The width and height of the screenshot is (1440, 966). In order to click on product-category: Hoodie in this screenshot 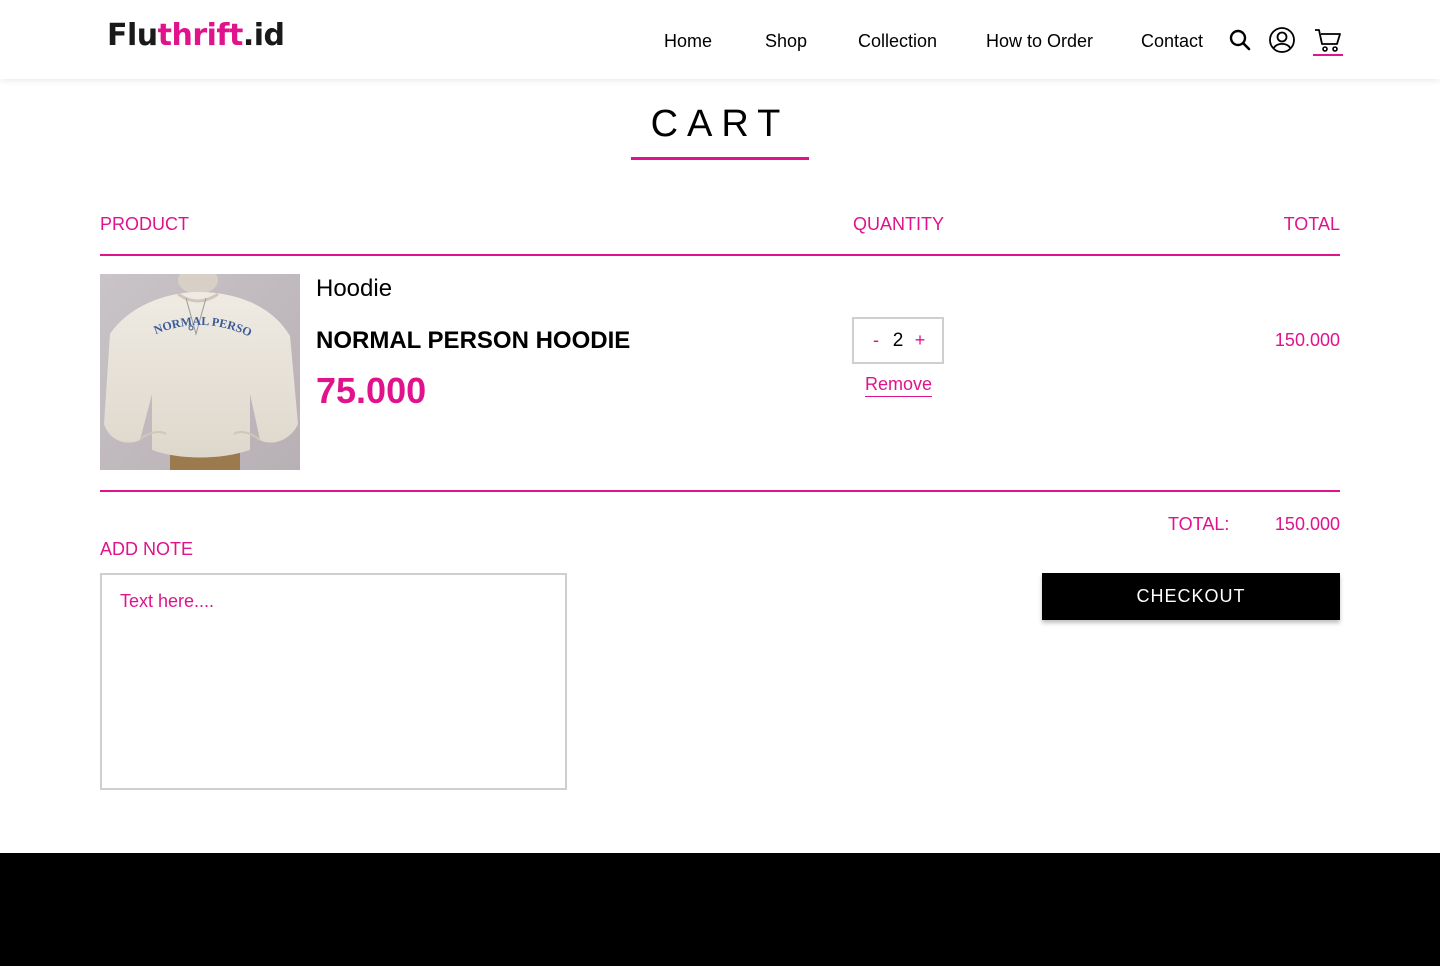, I will do `click(354, 288)`.